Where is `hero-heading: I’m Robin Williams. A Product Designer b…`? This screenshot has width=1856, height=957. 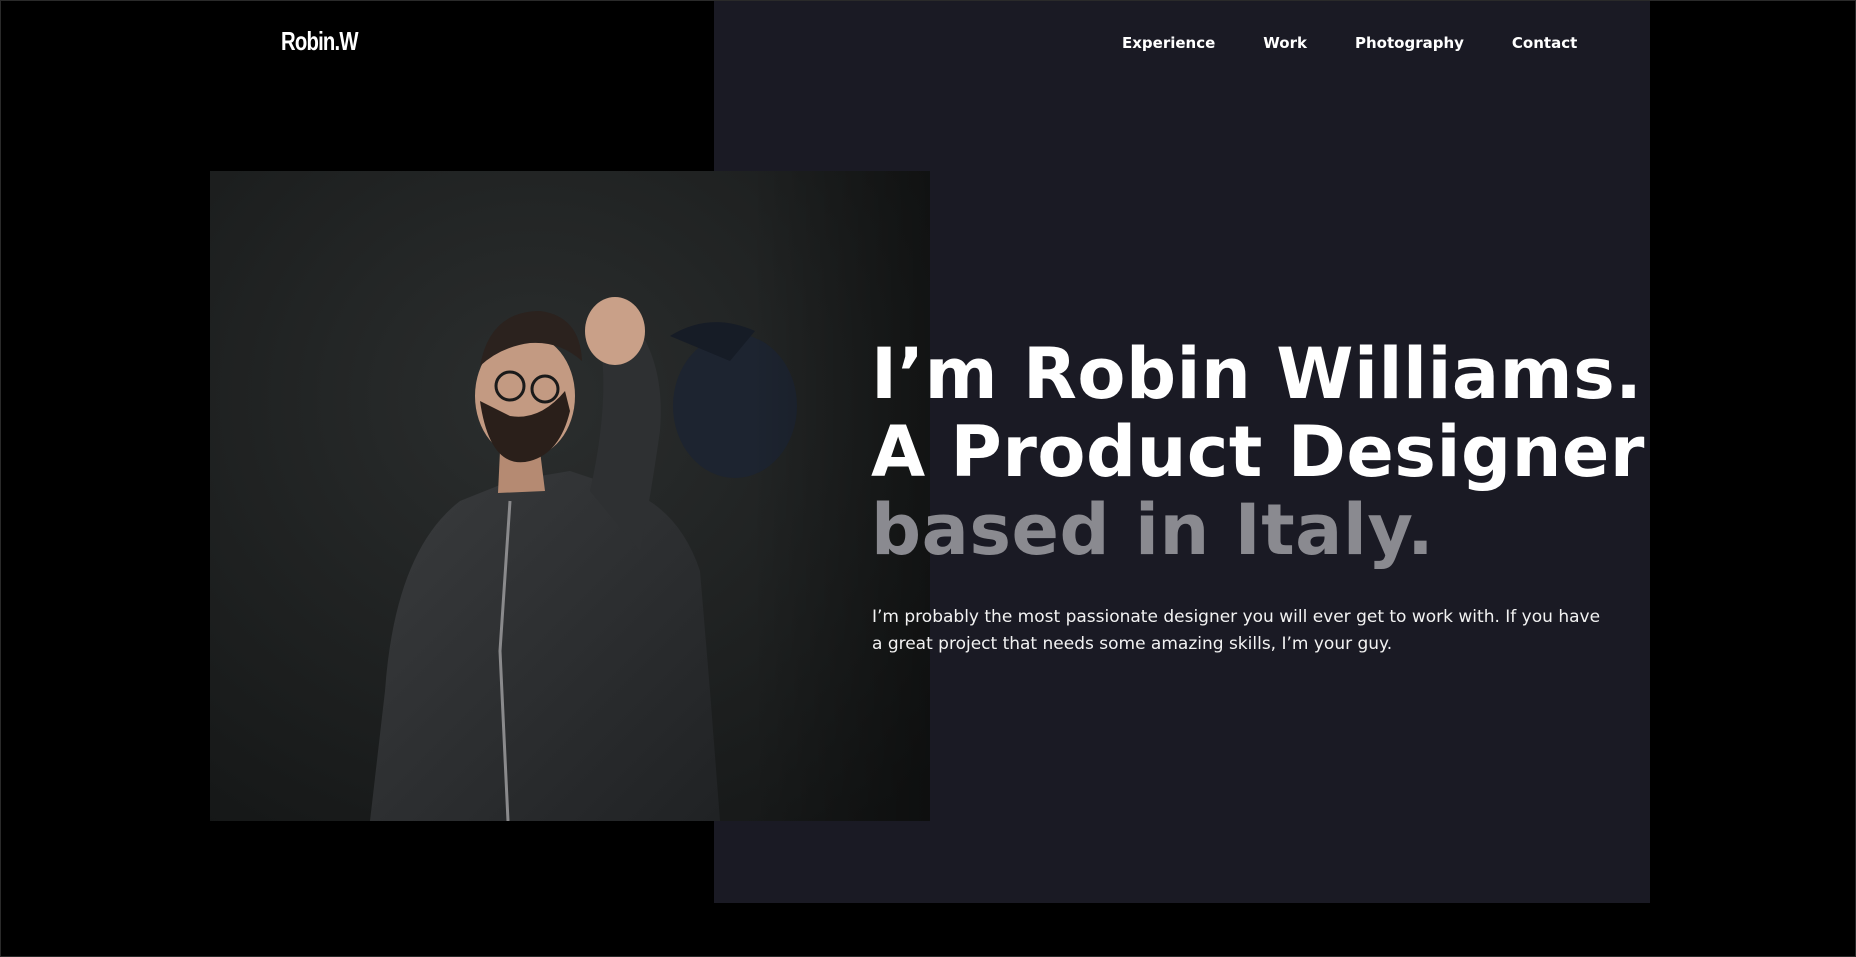 hero-heading: I’m Robin Williams. A Product Designer b… is located at coordinates (1258, 452).